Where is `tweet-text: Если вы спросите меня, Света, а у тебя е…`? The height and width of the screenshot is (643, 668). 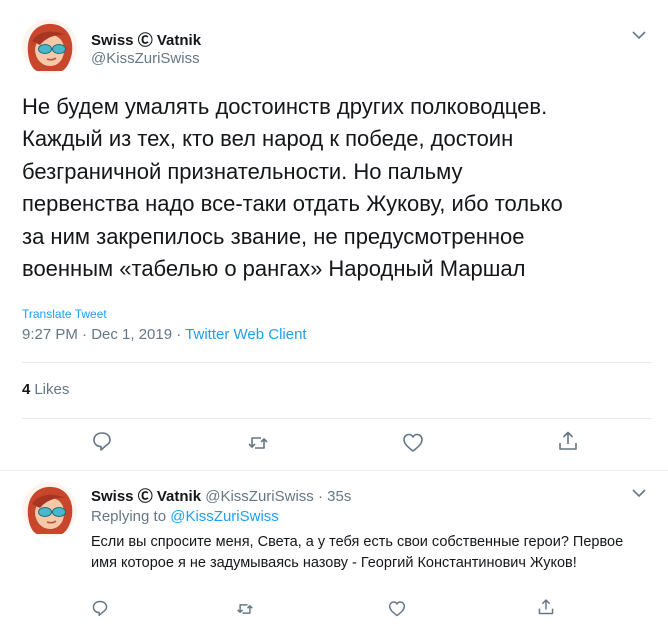 tweet-text: Если вы спросите меня, Света, а у тебя е… is located at coordinates (357, 552).